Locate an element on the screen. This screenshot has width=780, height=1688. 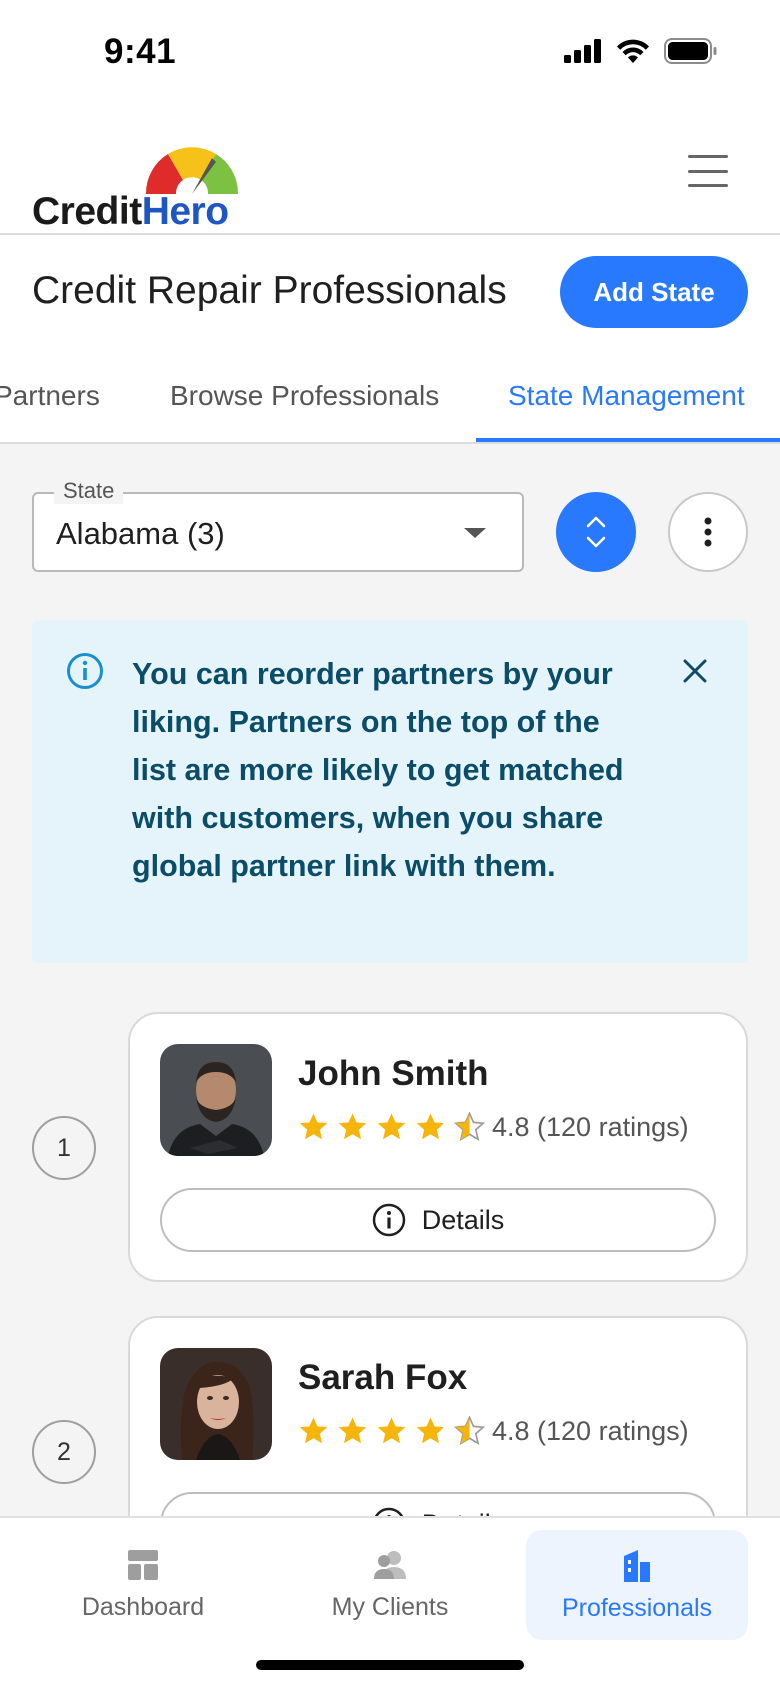
people-icon is located at coordinates (390, 1564).